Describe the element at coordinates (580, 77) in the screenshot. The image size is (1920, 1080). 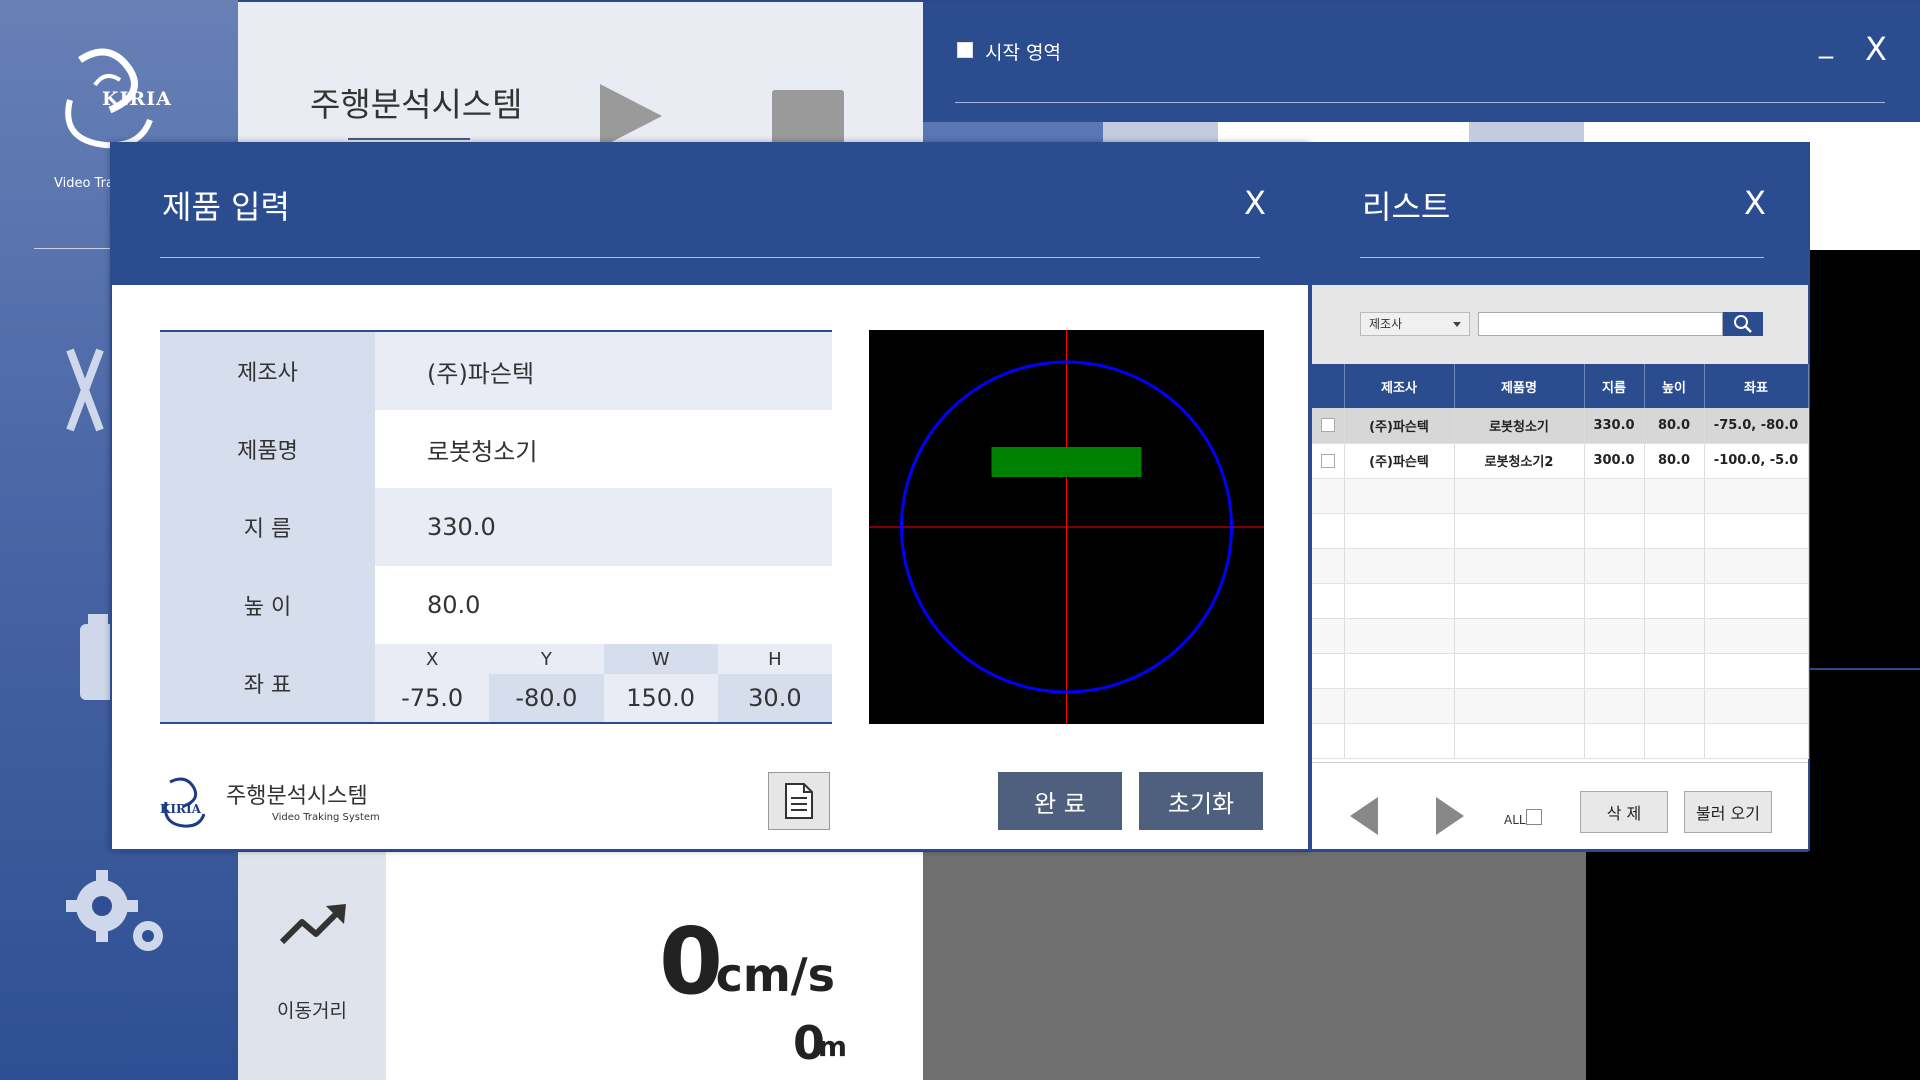
I see `app-header-panel: 주행분석시스템` at that location.